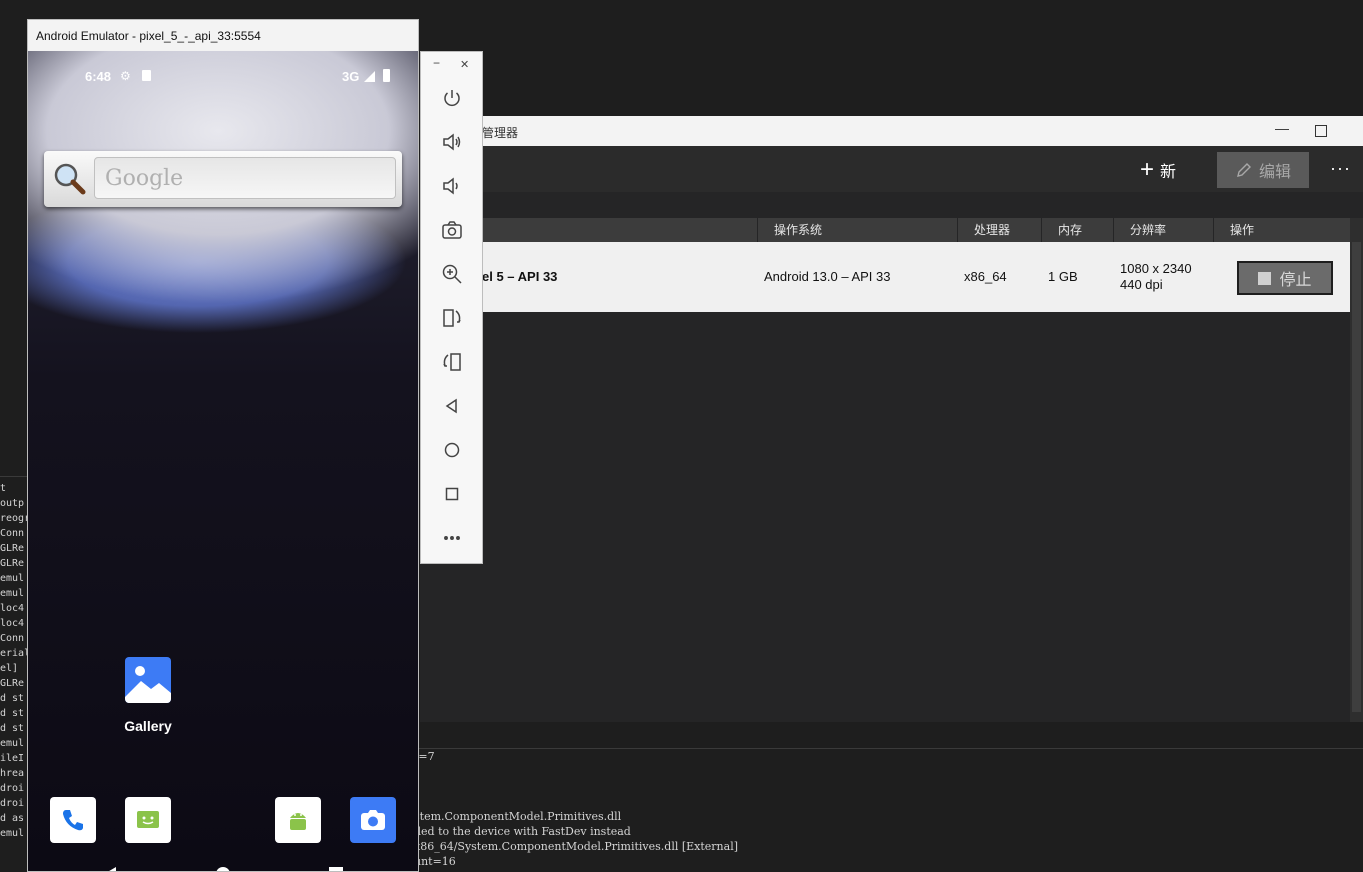  What do you see at coordinates (891, 131) in the screenshot?
I see `device-manager-titlebar: 管理器 —` at bounding box center [891, 131].